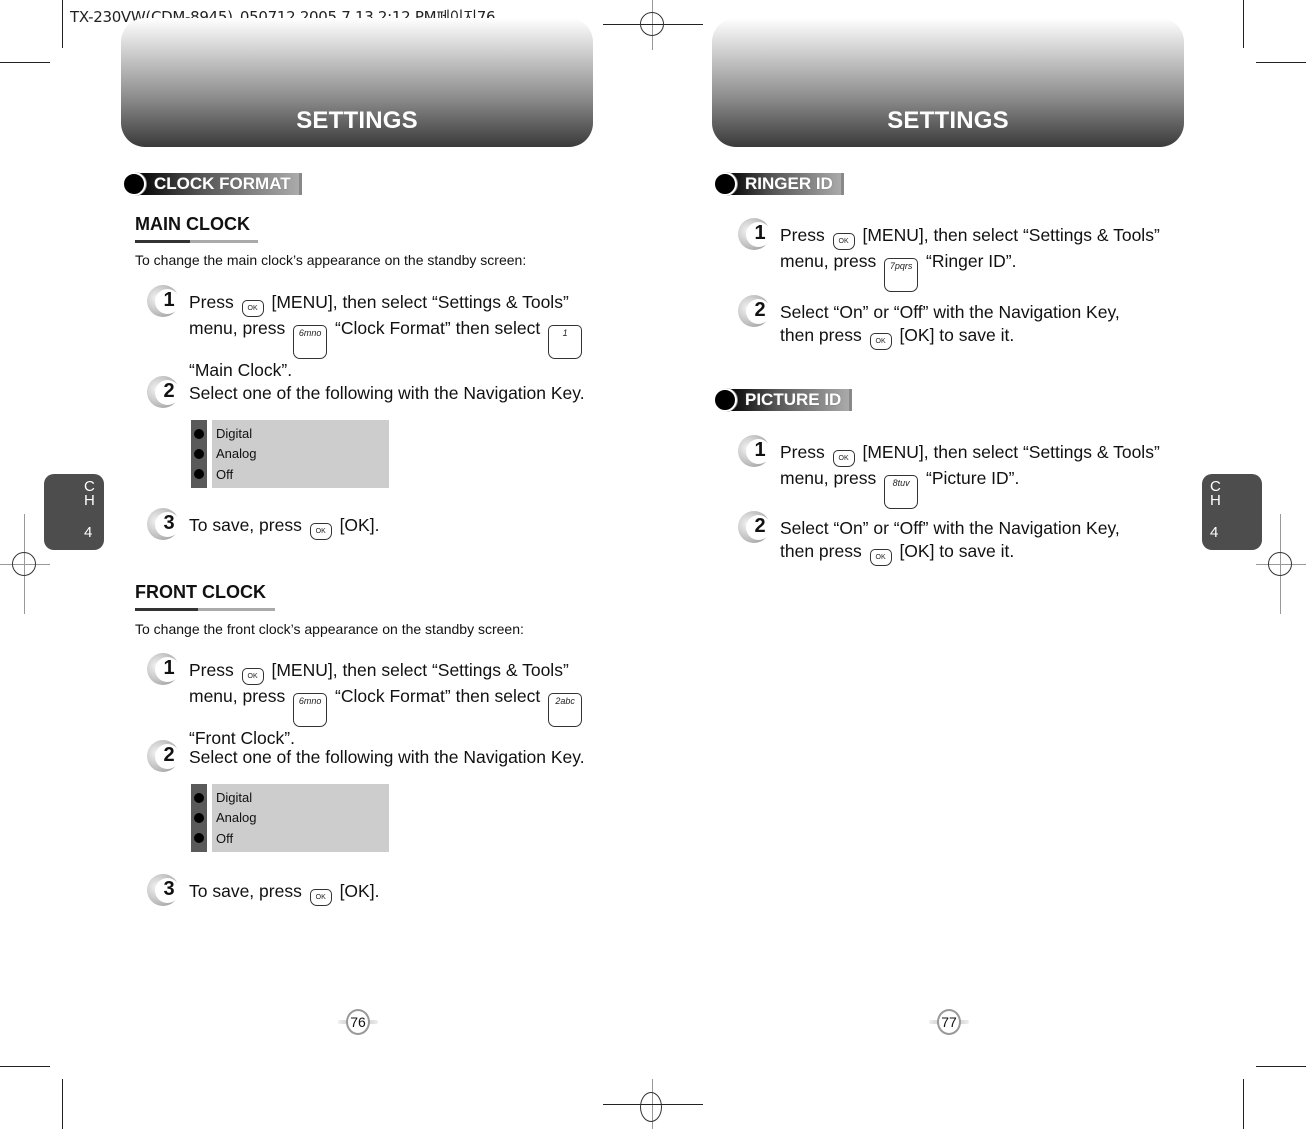 The image size is (1306, 1129). I want to click on key-7-icon: 7pqrs, so click(901, 275).